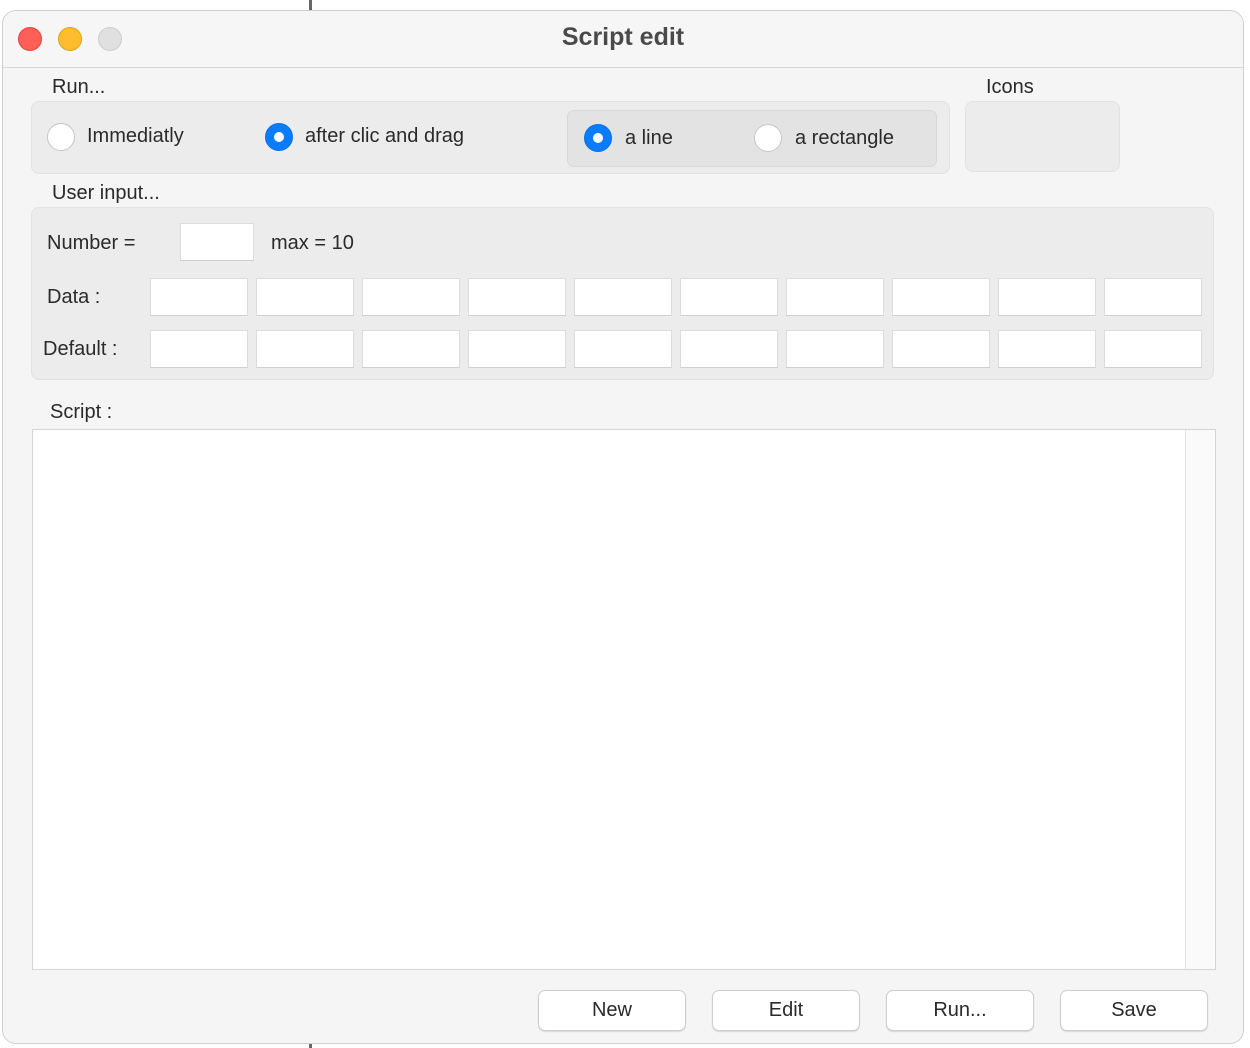  What do you see at coordinates (1134, 1010) in the screenshot?
I see `save-button: Save` at bounding box center [1134, 1010].